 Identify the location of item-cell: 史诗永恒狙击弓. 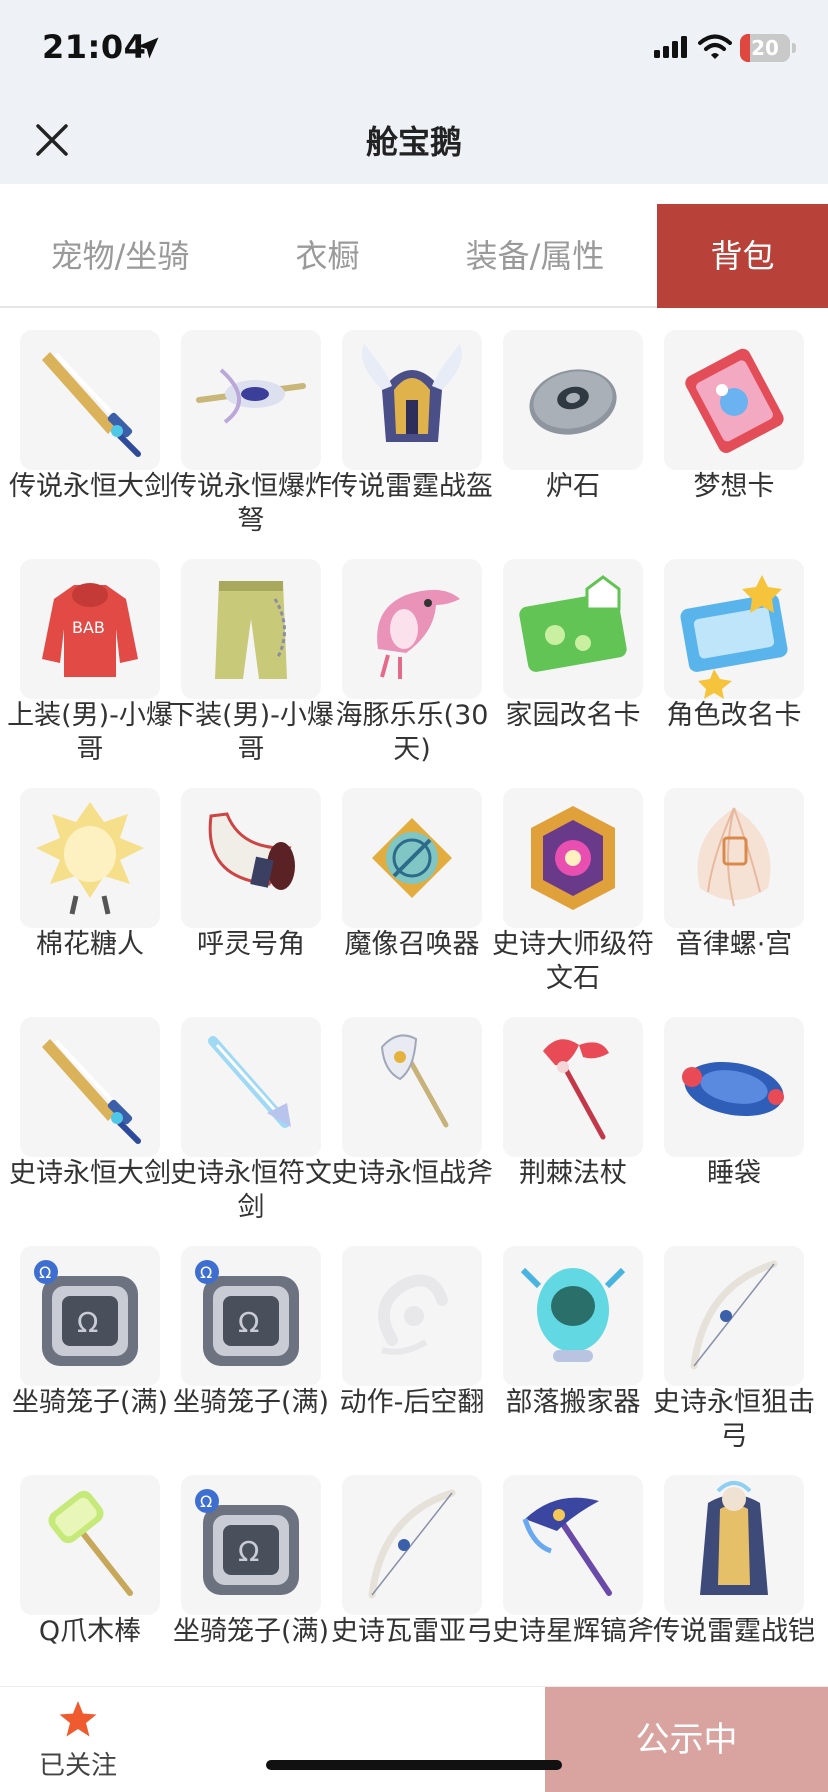
(729, 1360).